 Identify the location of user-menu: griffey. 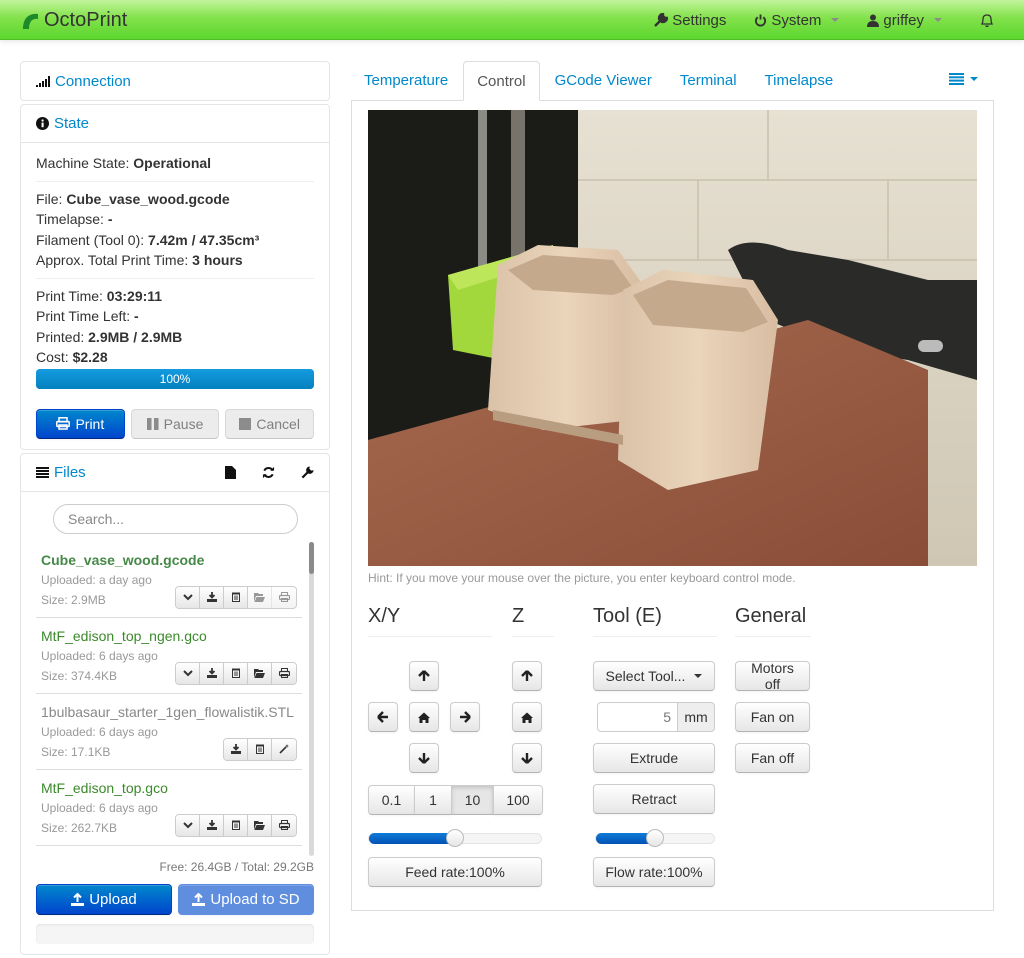
(904, 20).